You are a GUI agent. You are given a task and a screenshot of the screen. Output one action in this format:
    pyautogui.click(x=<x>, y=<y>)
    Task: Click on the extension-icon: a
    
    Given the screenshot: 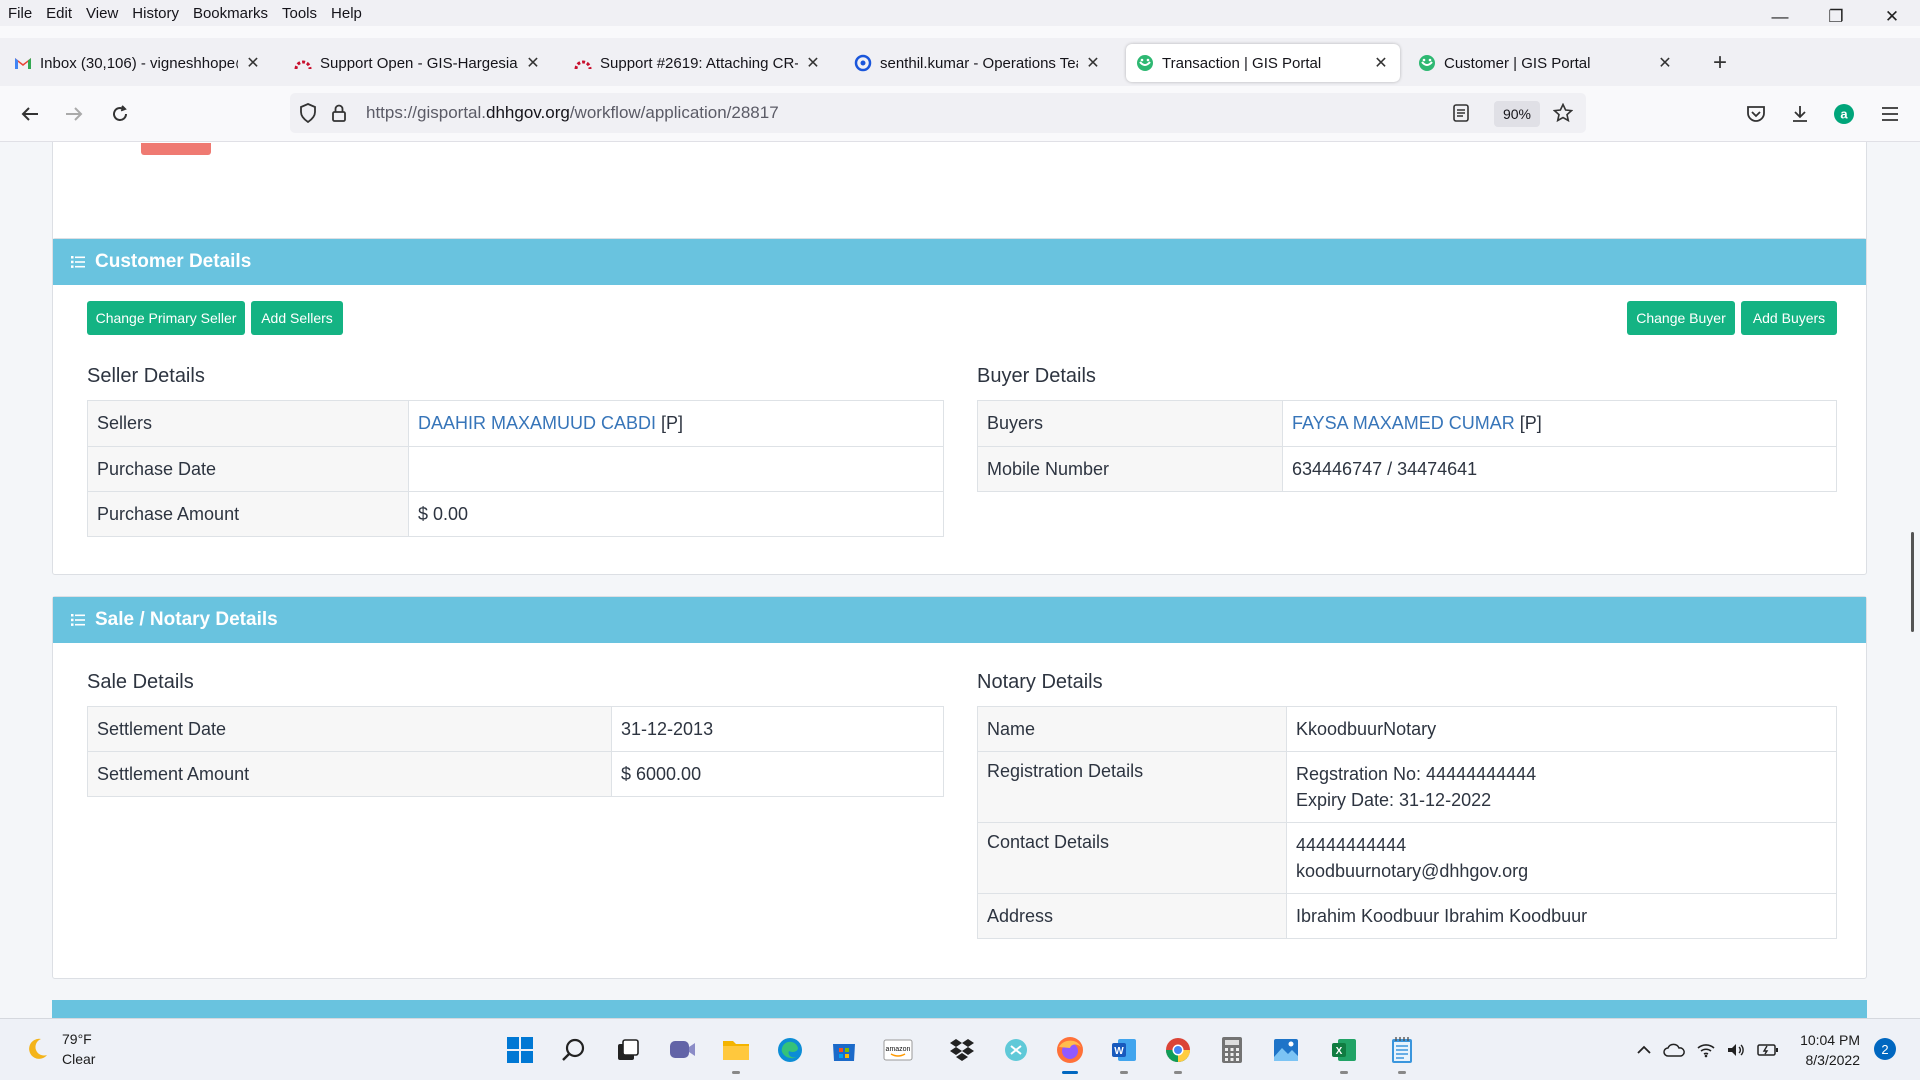 What is the action you would take?
    pyautogui.click(x=1844, y=114)
    